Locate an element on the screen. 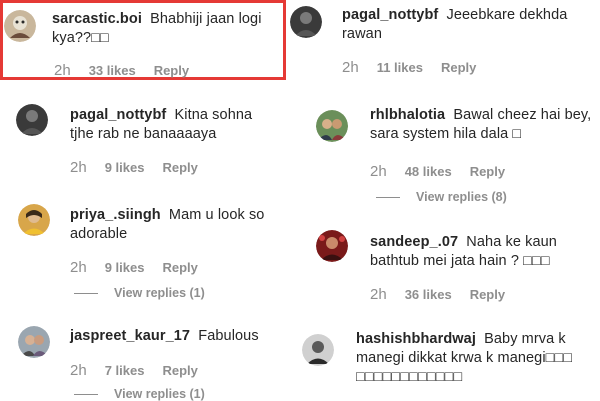 The image size is (600, 401). comment-text: Fabulous is located at coordinates (228, 336).